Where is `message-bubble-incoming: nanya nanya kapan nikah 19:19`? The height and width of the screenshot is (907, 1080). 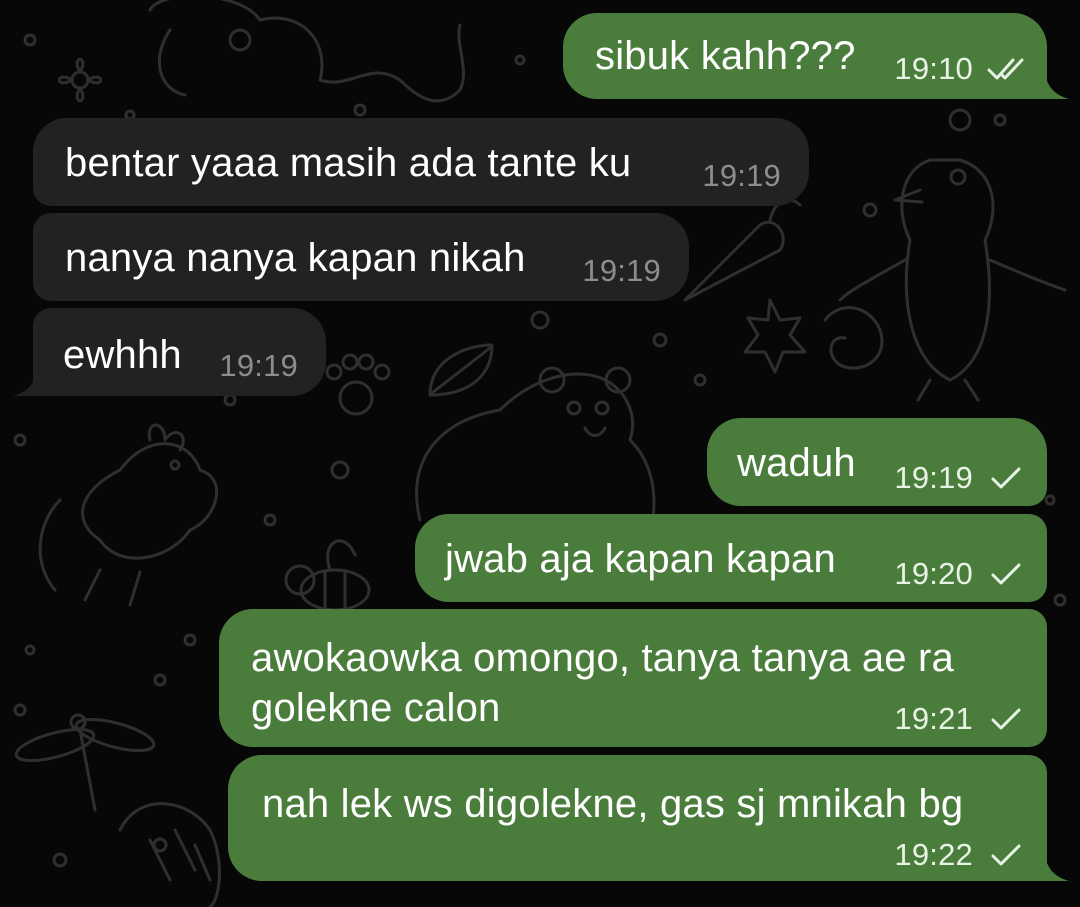 message-bubble-incoming: nanya nanya kapan nikah 19:19 is located at coordinates (361, 257).